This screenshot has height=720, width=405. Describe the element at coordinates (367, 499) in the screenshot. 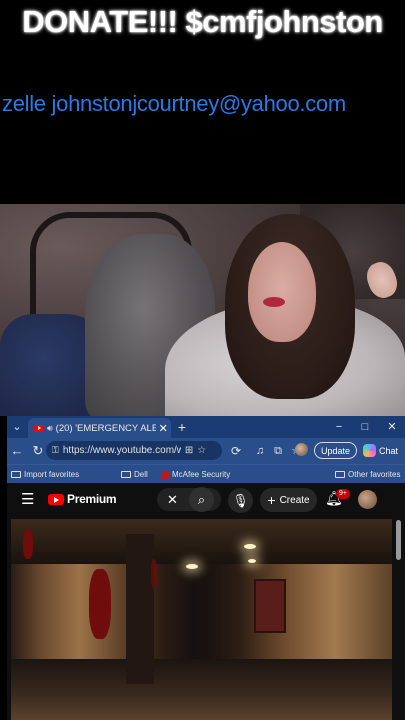

I see `account-avatar` at that location.